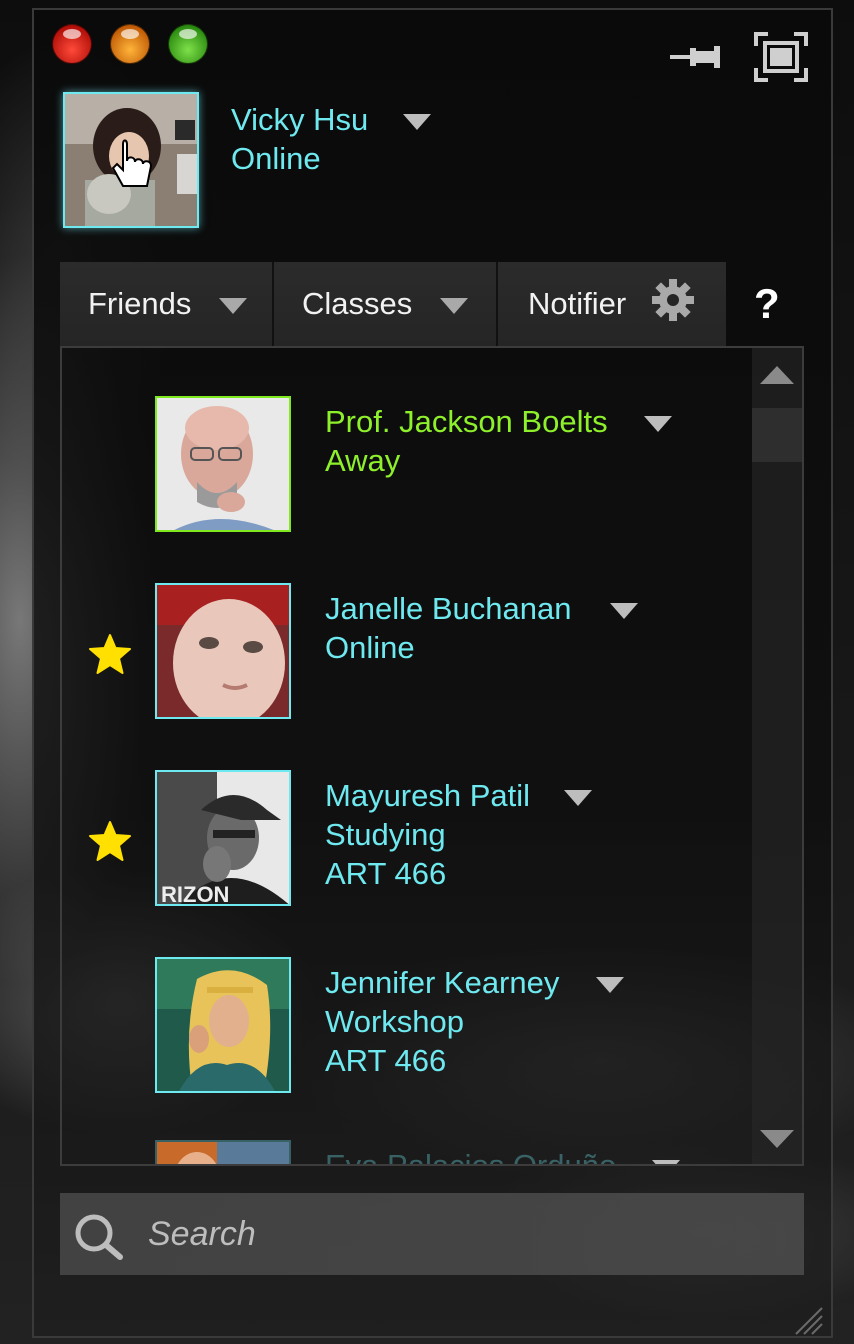 The height and width of the screenshot is (1344, 854). What do you see at coordinates (781, 57) in the screenshot?
I see `fullscreen-icon` at bounding box center [781, 57].